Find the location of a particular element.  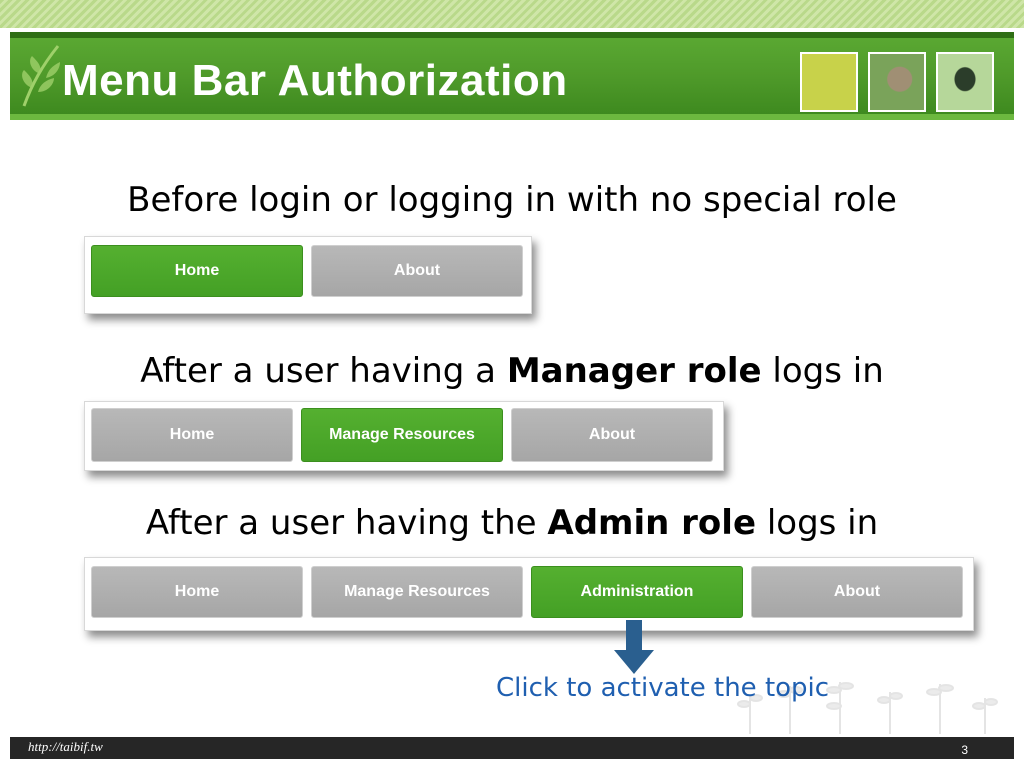

menu-item-administration: Administration is located at coordinates (637, 592).